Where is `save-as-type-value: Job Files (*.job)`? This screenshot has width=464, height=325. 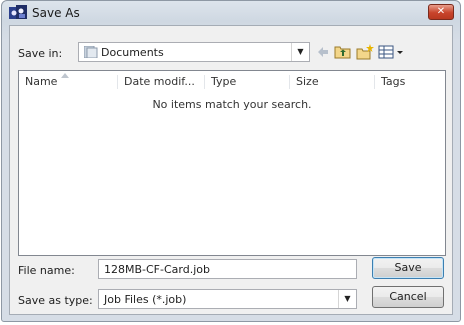
save-as-type-value: Job Files (*.job) is located at coordinates (145, 299).